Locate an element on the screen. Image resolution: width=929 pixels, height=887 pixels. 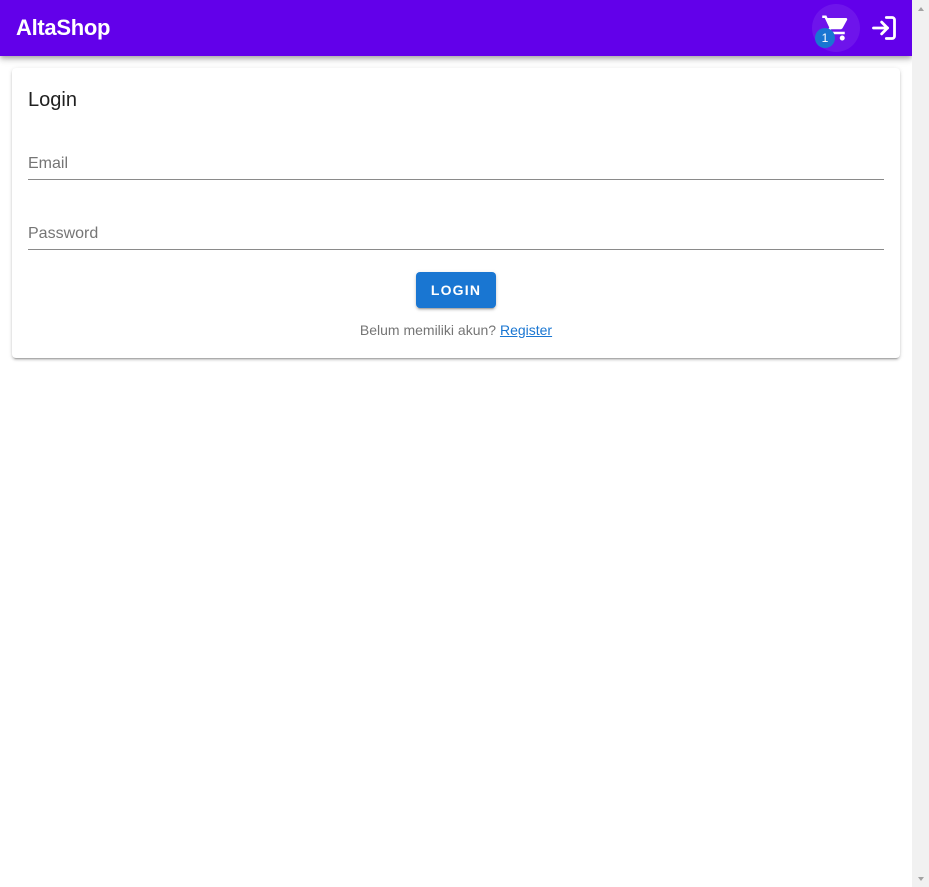
password-field-container is located at coordinates (456, 230).